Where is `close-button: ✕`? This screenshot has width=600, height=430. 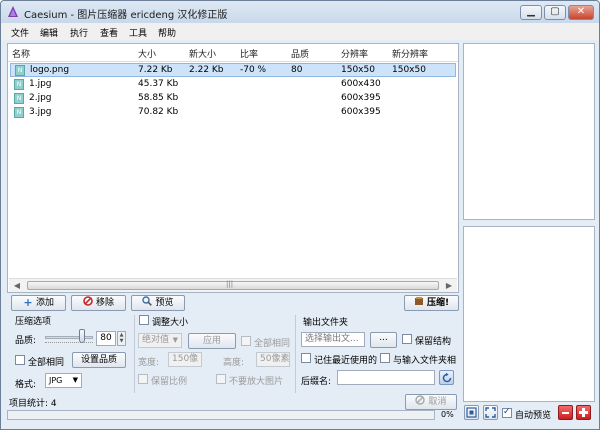
close-button: ✕ is located at coordinates (581, 12).